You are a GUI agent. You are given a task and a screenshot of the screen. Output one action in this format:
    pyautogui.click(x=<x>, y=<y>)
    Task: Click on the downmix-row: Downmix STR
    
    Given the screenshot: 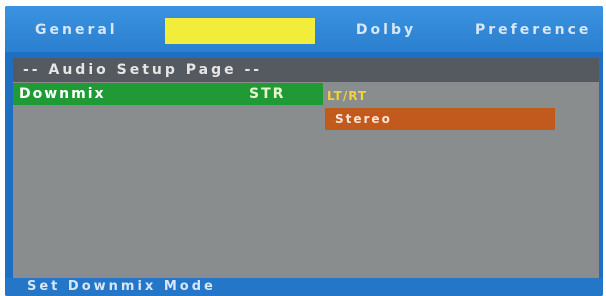 What is the action you would take?
    pyautogui.click(x=168, y=94)
    